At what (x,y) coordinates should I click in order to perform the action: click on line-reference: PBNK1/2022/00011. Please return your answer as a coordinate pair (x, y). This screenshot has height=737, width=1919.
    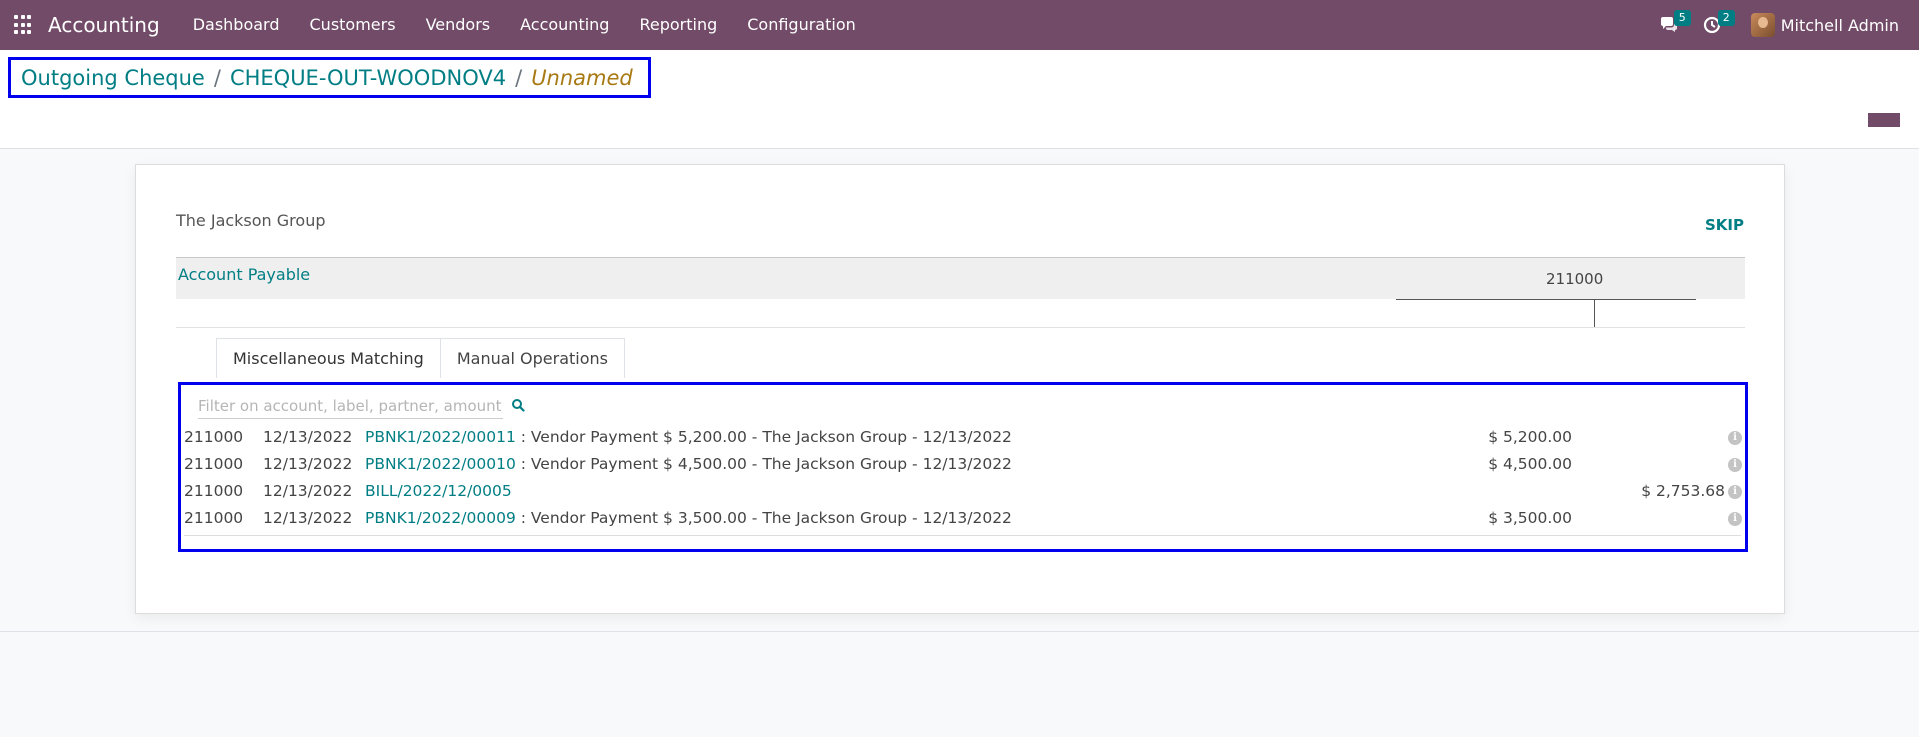
    Looking at the image, I should click on (440, 437).